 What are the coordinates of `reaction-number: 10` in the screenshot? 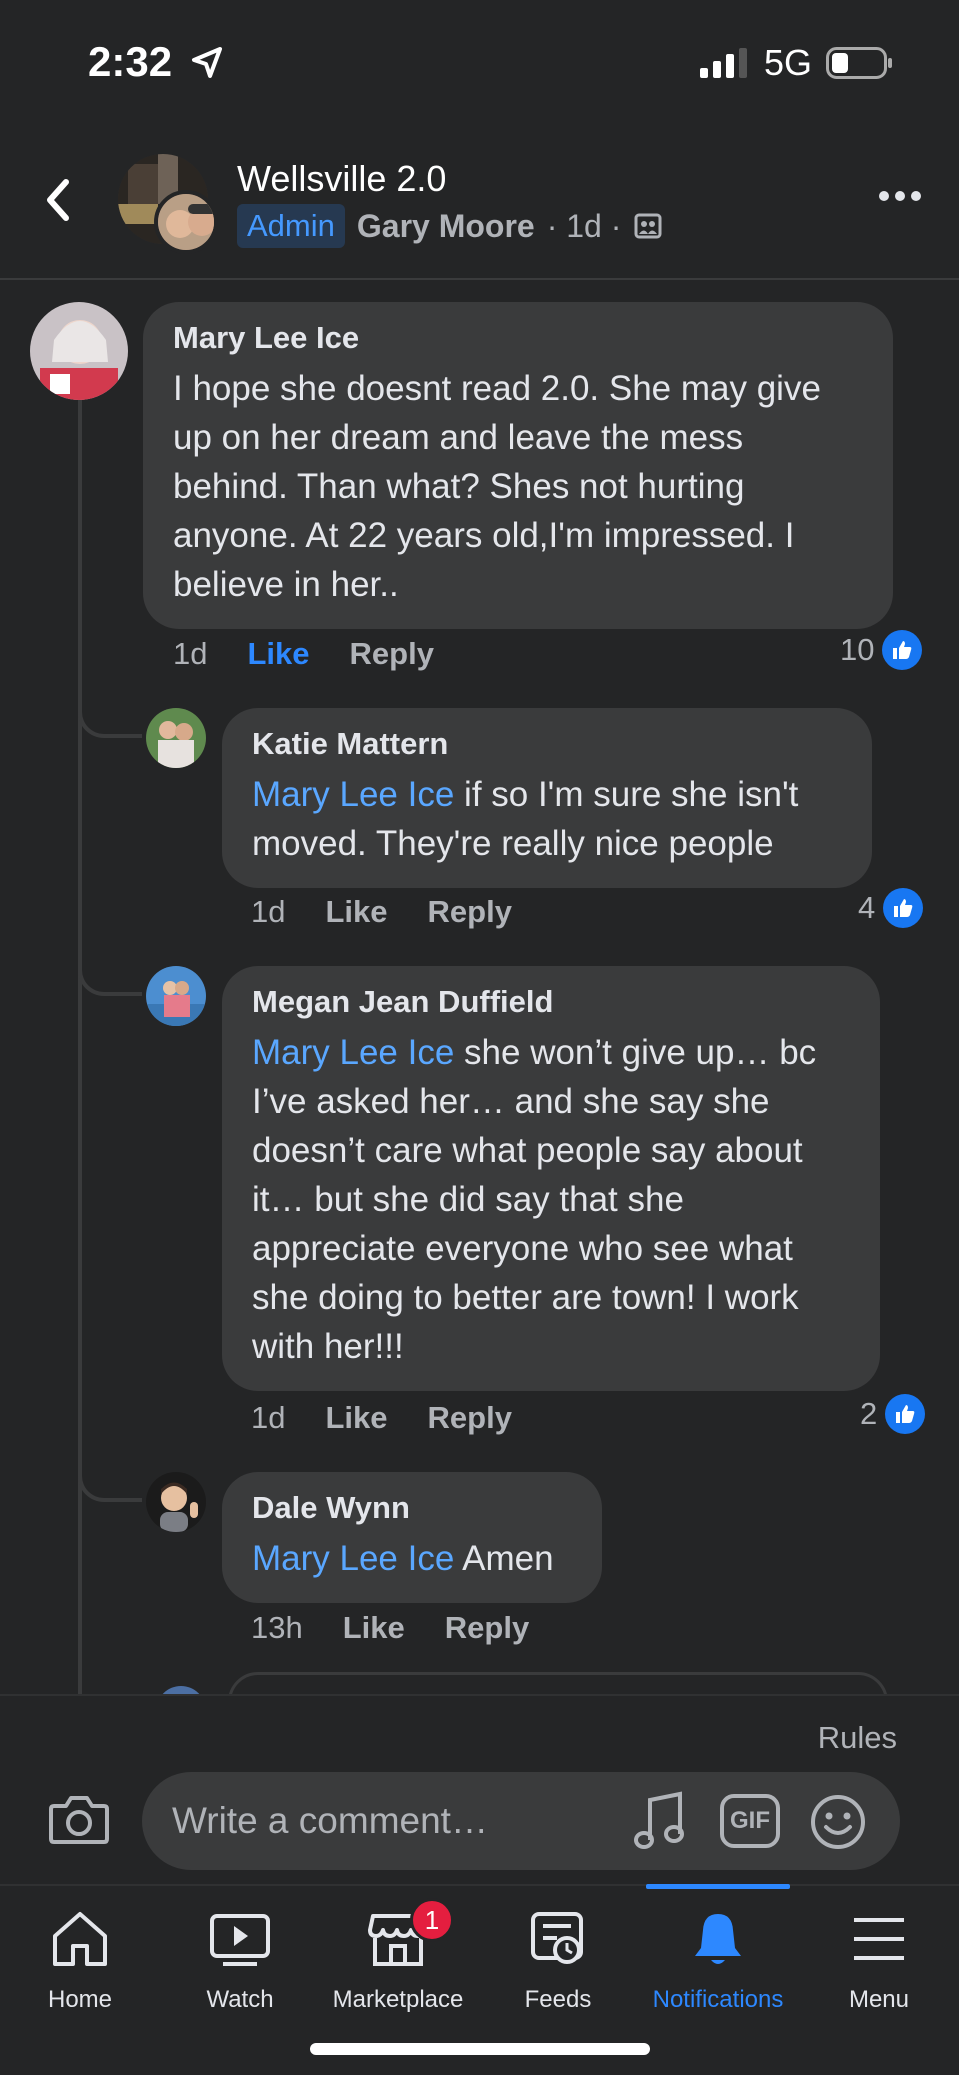 It's located at (857, 649).